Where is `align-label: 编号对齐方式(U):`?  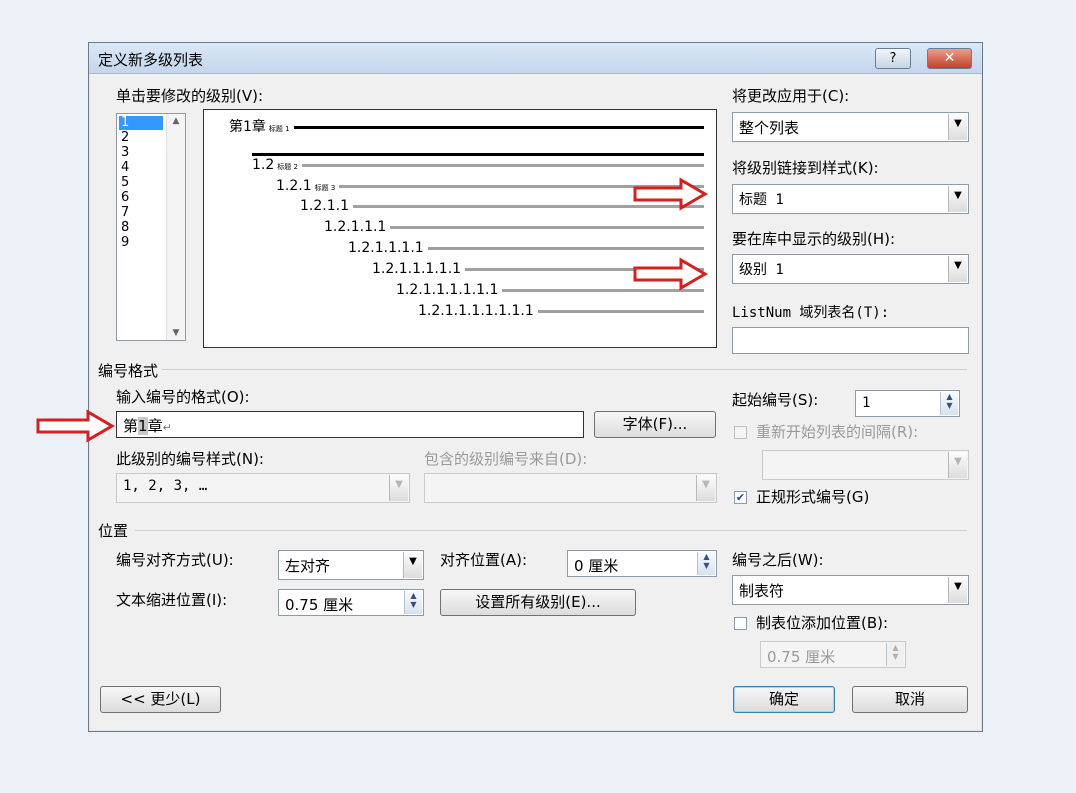
align-label: 编号对齐方式(U): is located at coordinates (175, 560).